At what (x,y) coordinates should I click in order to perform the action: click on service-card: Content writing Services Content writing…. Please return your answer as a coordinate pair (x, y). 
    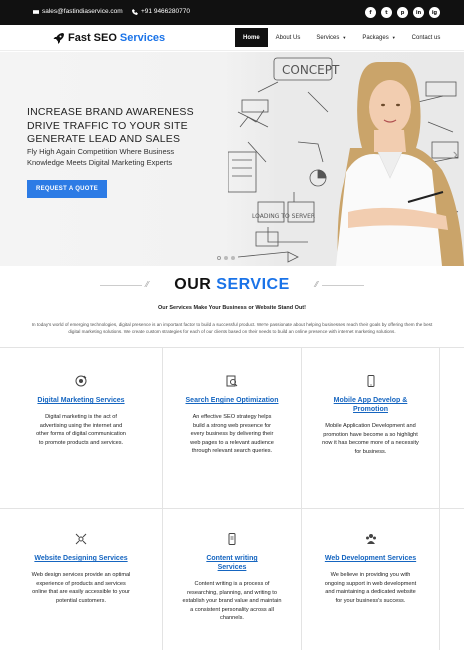
    Looking at the image, I should click on (232, 579).